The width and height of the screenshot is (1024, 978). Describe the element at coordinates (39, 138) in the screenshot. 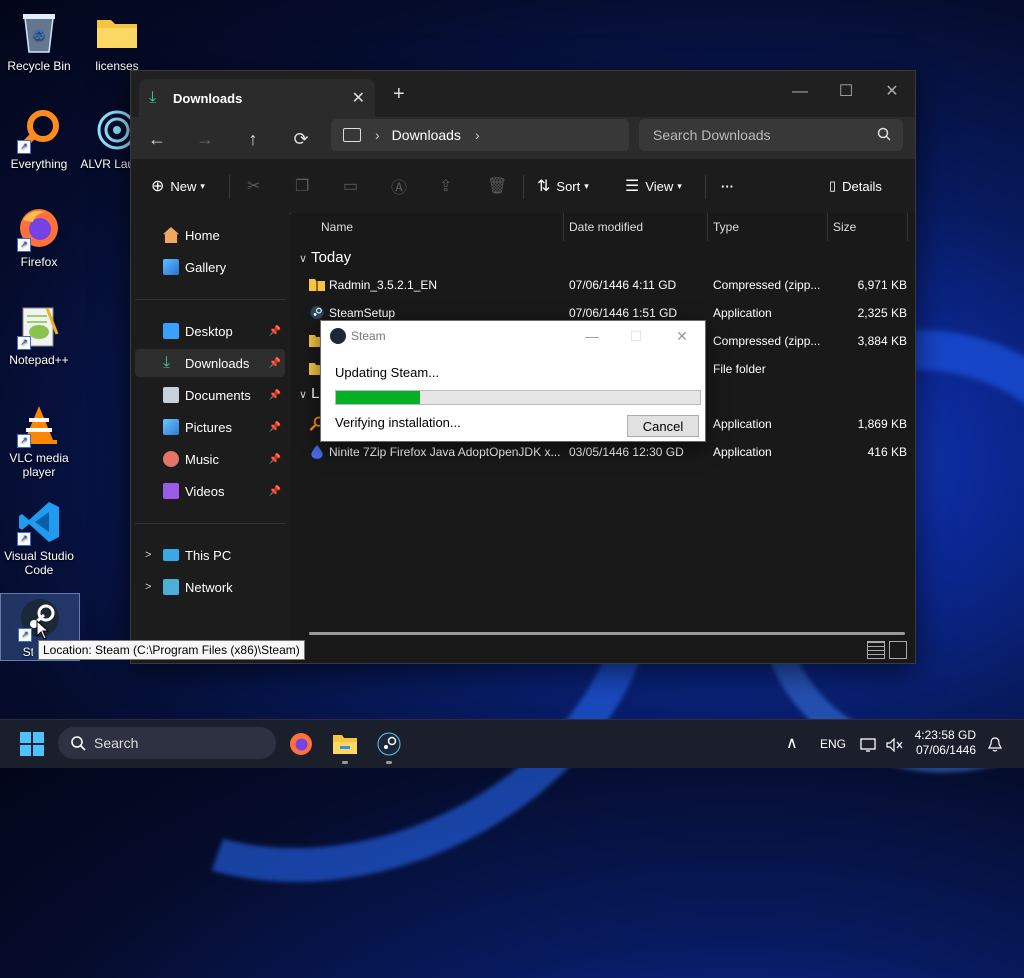

I see `desktop-icon-everything: ↗ Everything` at that location.